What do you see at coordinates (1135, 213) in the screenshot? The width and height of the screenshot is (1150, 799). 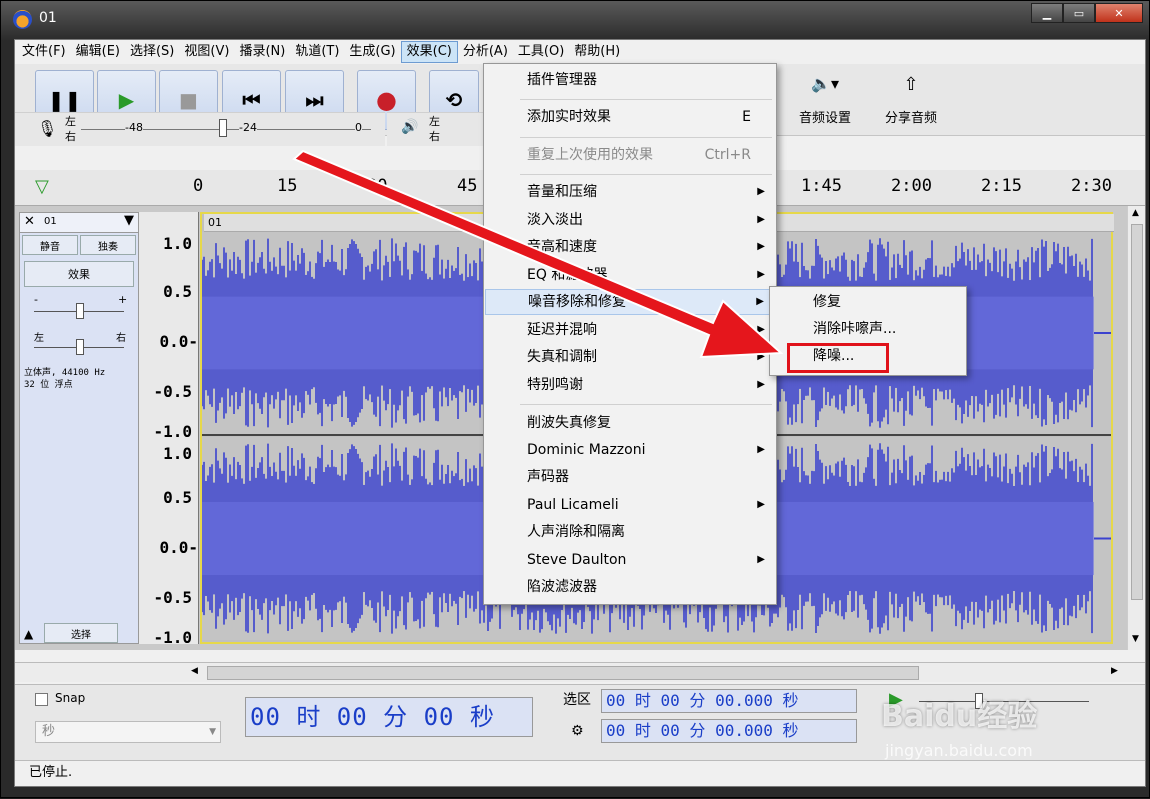 I see `scroll-up-icon: ▲` at bounding box center [1135, 213].